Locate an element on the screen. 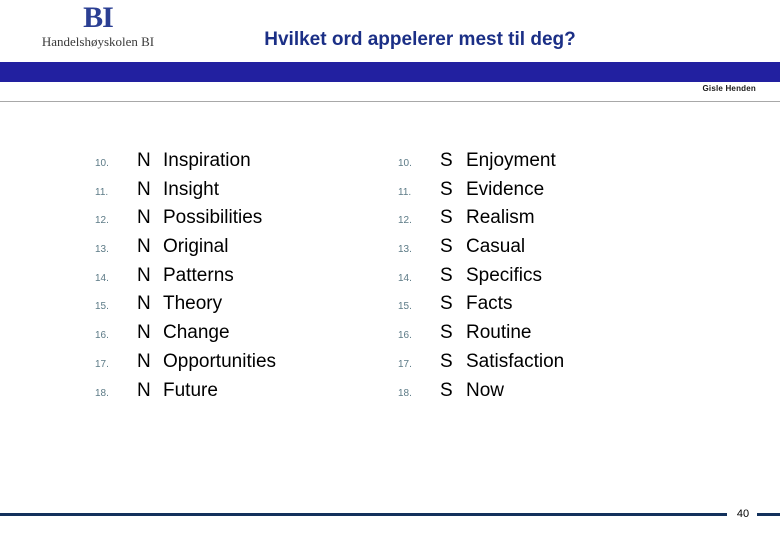 The height and width of the screenshot is (540, 780). row-word: Patterns is located at coordinates (198, 275).